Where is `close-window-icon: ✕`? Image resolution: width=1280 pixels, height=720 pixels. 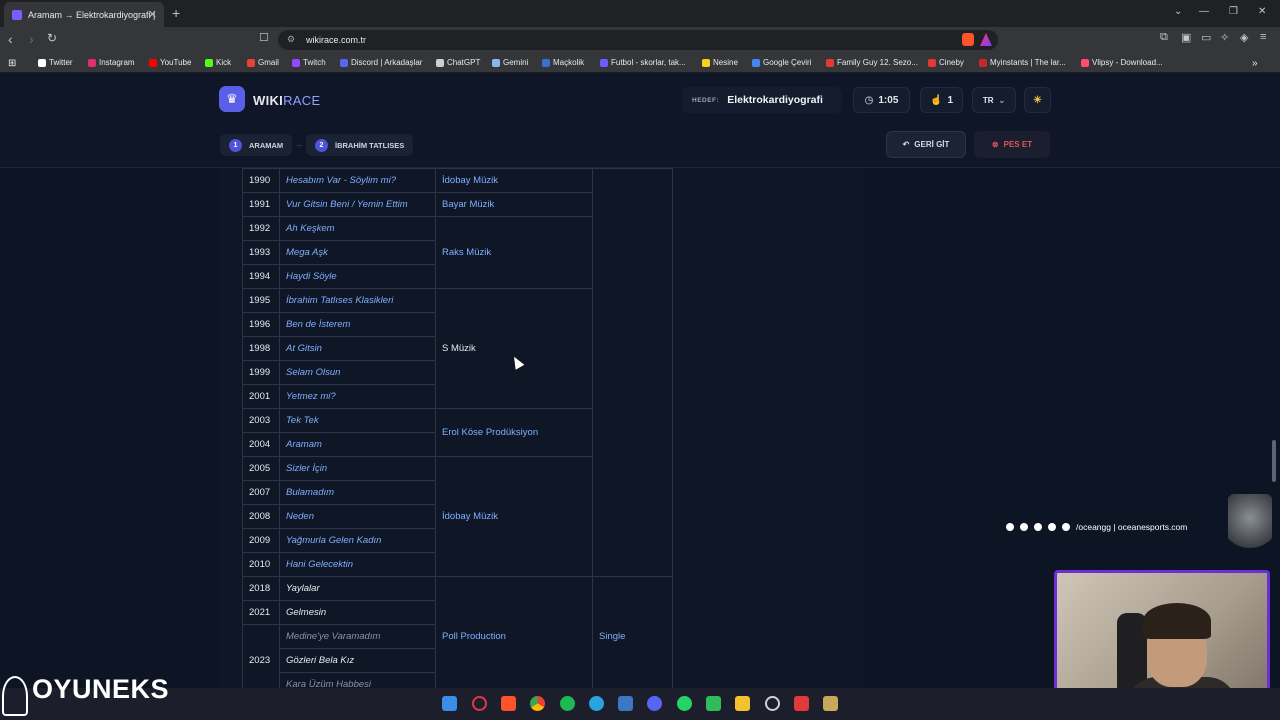
close-window-icon: ✕ is located at coordinates (1262, 11).